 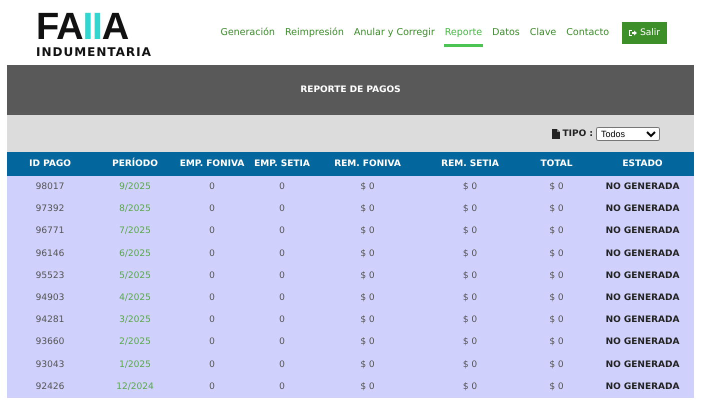 What do you see at coordinates (50, 187) in the screenshot?
I see `table-cell: 98017` at bounding box center [50, 187].